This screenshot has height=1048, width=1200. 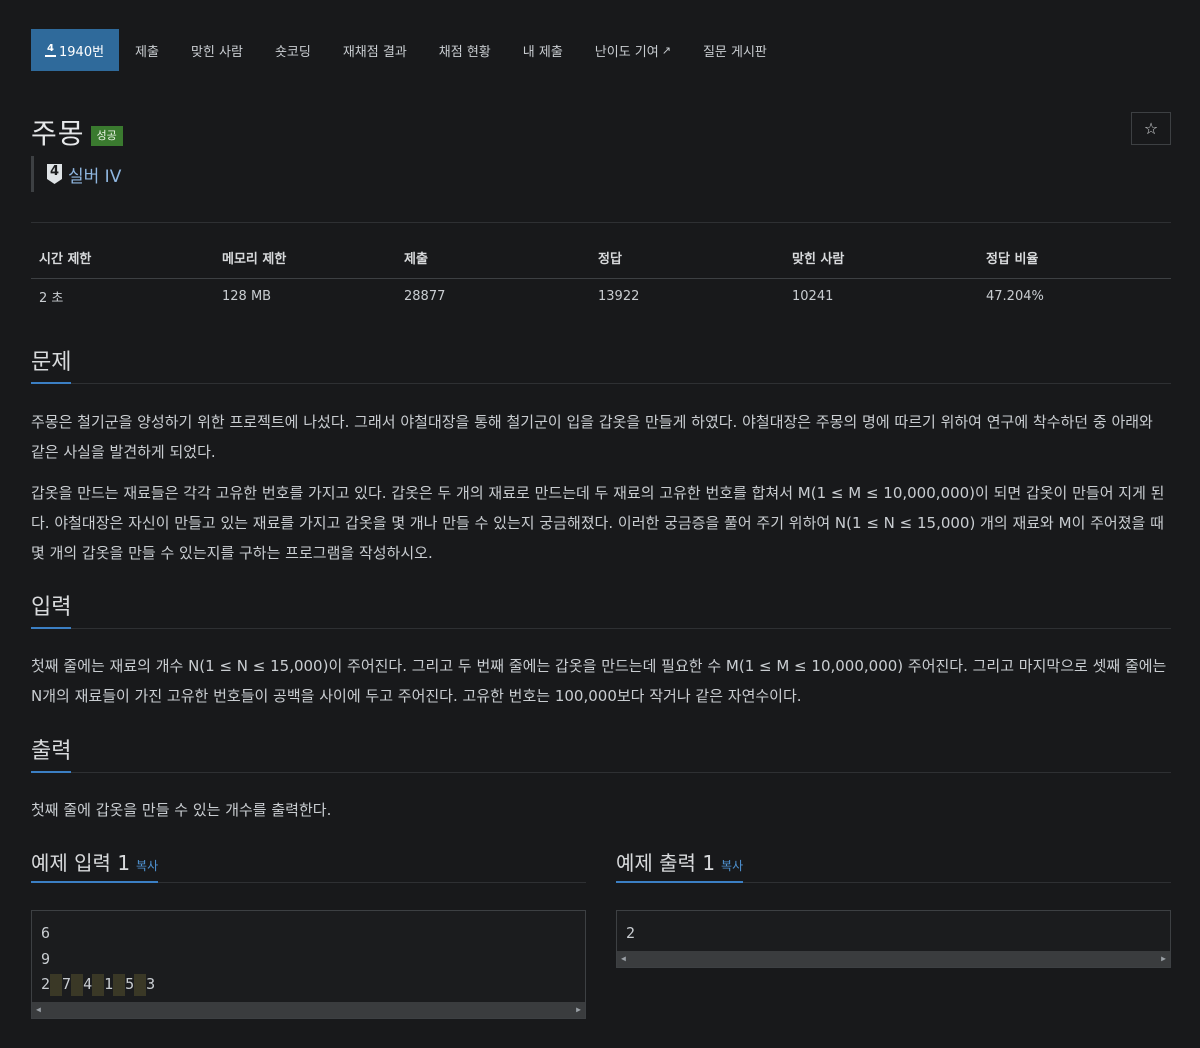 I want to click on favorite-button: ☆, so click(x=1151, y=128).